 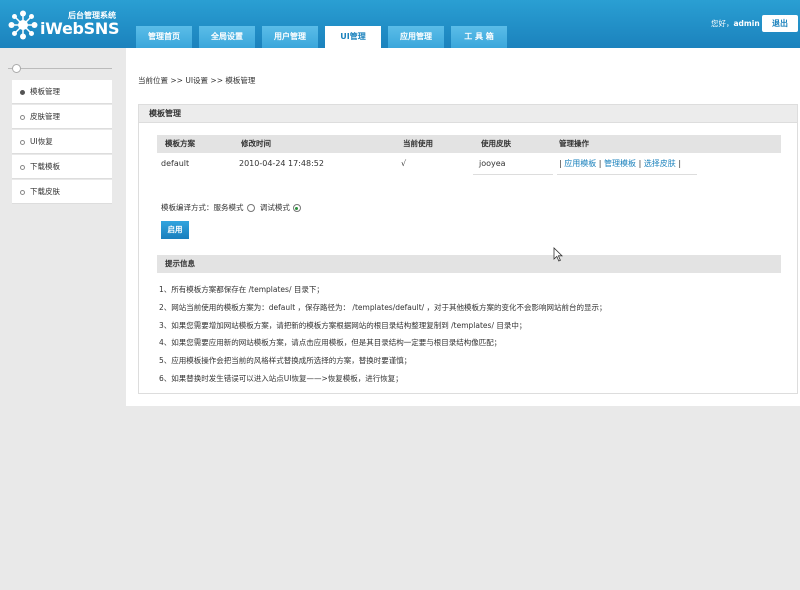 I want to click on tab-user-management: 用户管理, so click(x=290, y=37).